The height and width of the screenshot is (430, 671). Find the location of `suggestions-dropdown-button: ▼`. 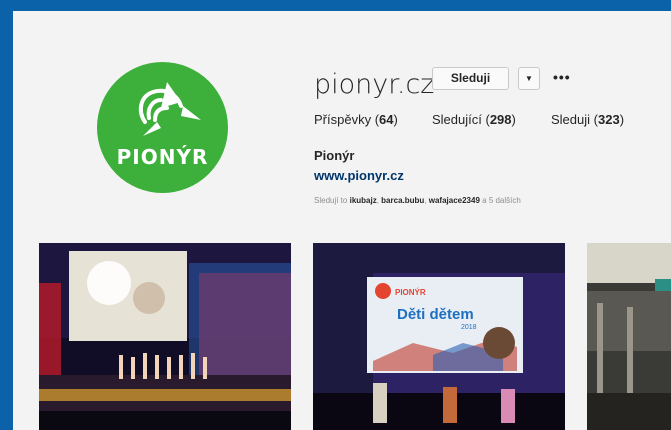

suggestions-dropdown-button: ▼ is located at coordinates (529, 78).